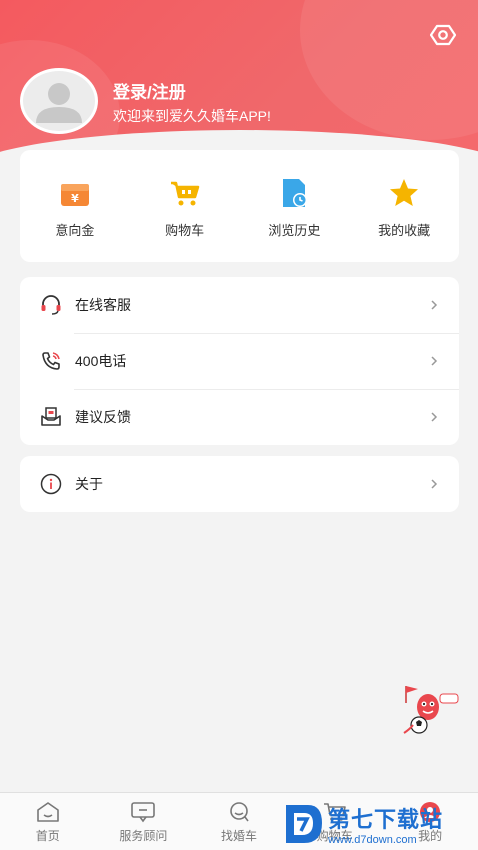 Image resolution: width=478 pixels, height=850 pixels. Describe the element at coordinates (184, 193) in the screenshot. I see `shopping-cart-icon` at that location.